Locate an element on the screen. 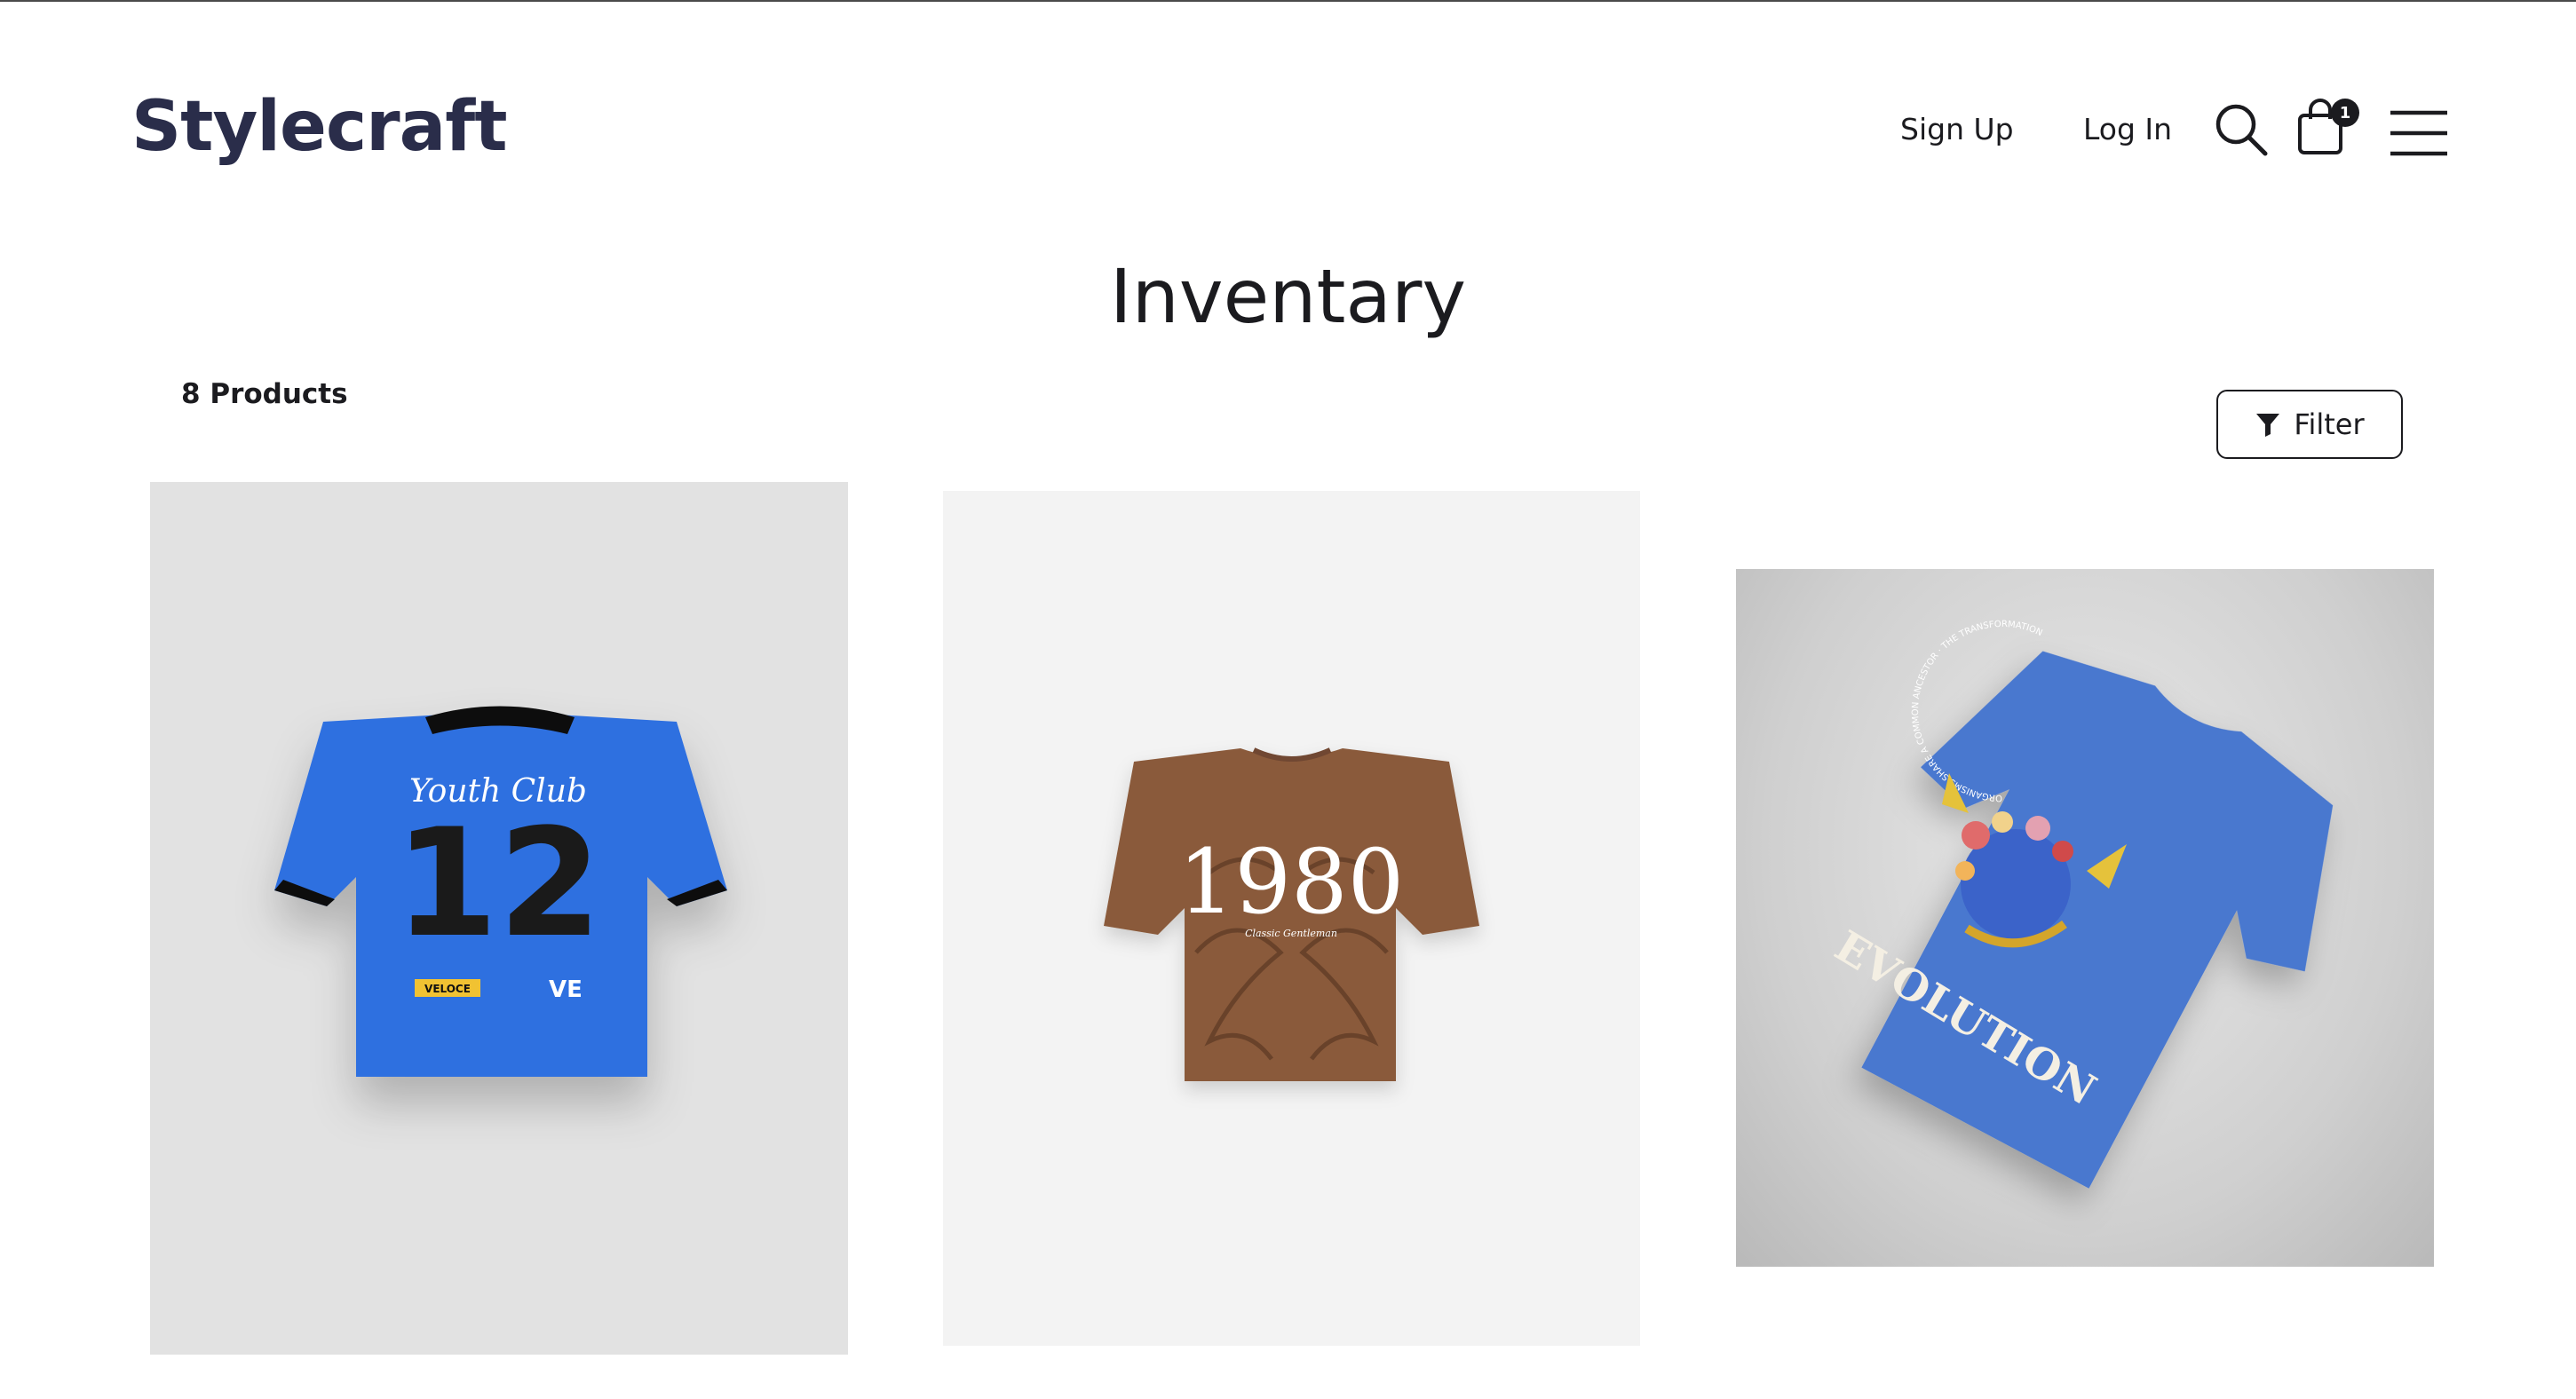 Image resolution: width=2576 pixels, height=1399 pixels. print-number: 1980 is located at coordinates (1292, 882).